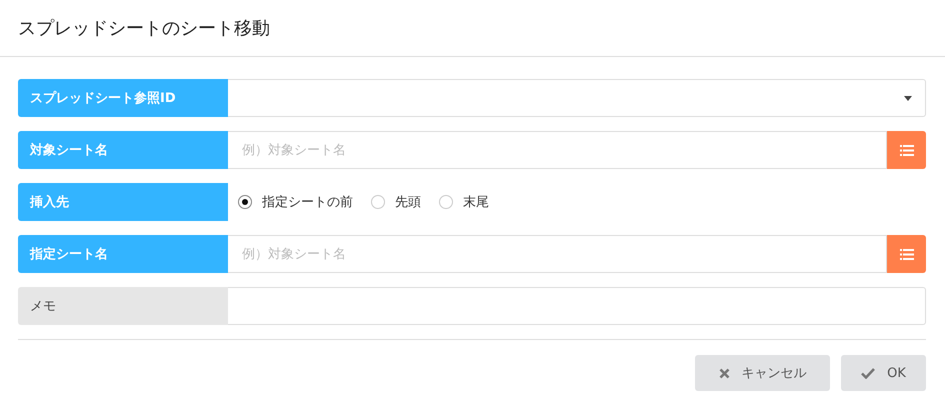  Describe the element at coordinates (408, 202) in the screenshot. I see `radio-label: 先頭` at that location.